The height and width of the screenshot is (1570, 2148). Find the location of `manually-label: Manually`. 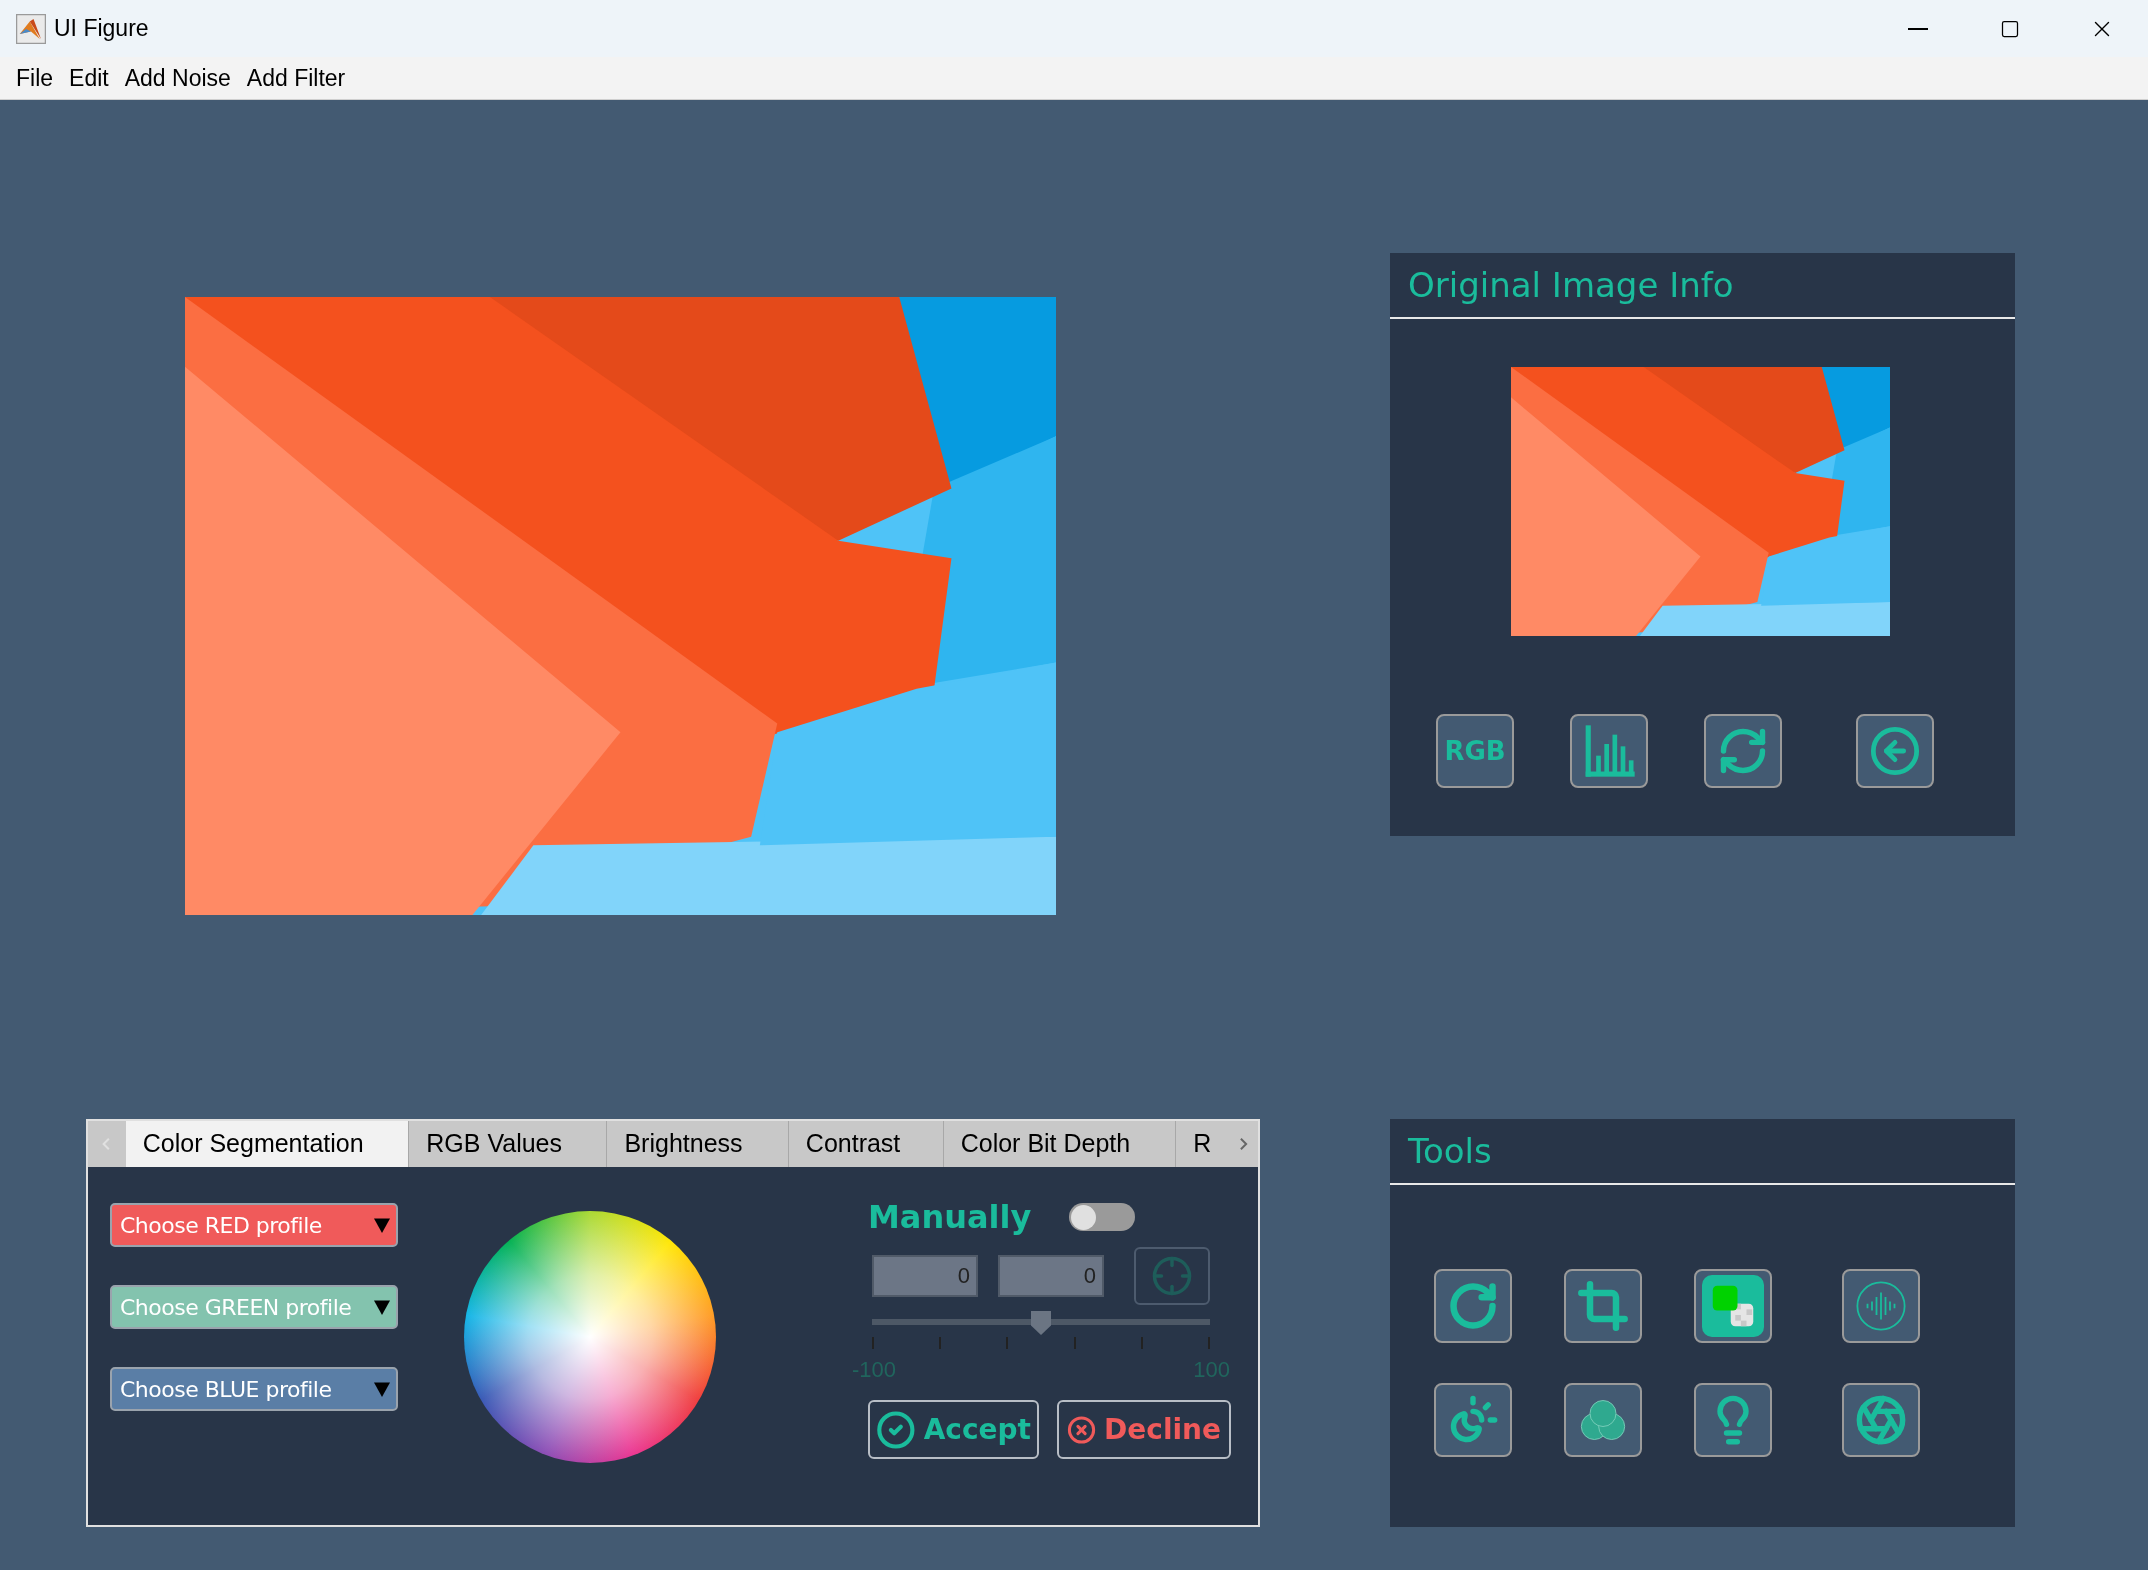

manually-label: Manually is located at coordinates (950, 1217).